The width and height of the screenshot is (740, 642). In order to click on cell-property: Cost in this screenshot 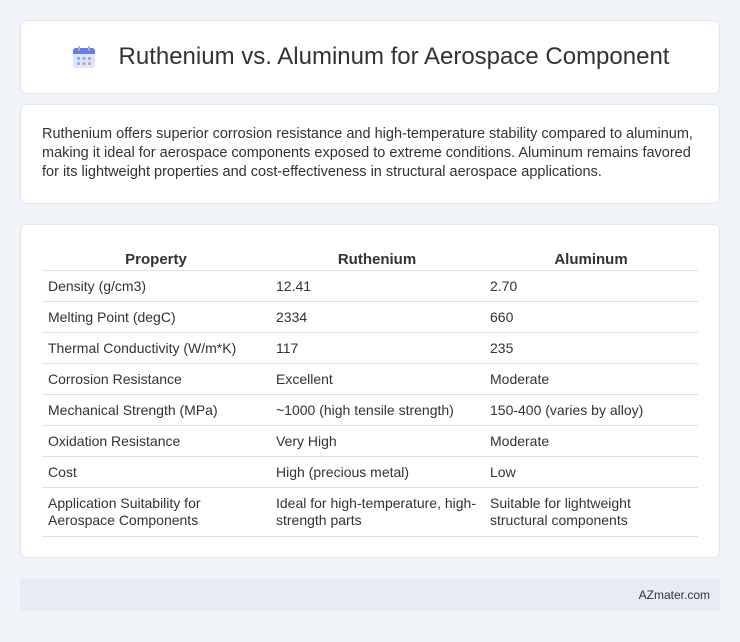, I will do `click(156, 472)`.